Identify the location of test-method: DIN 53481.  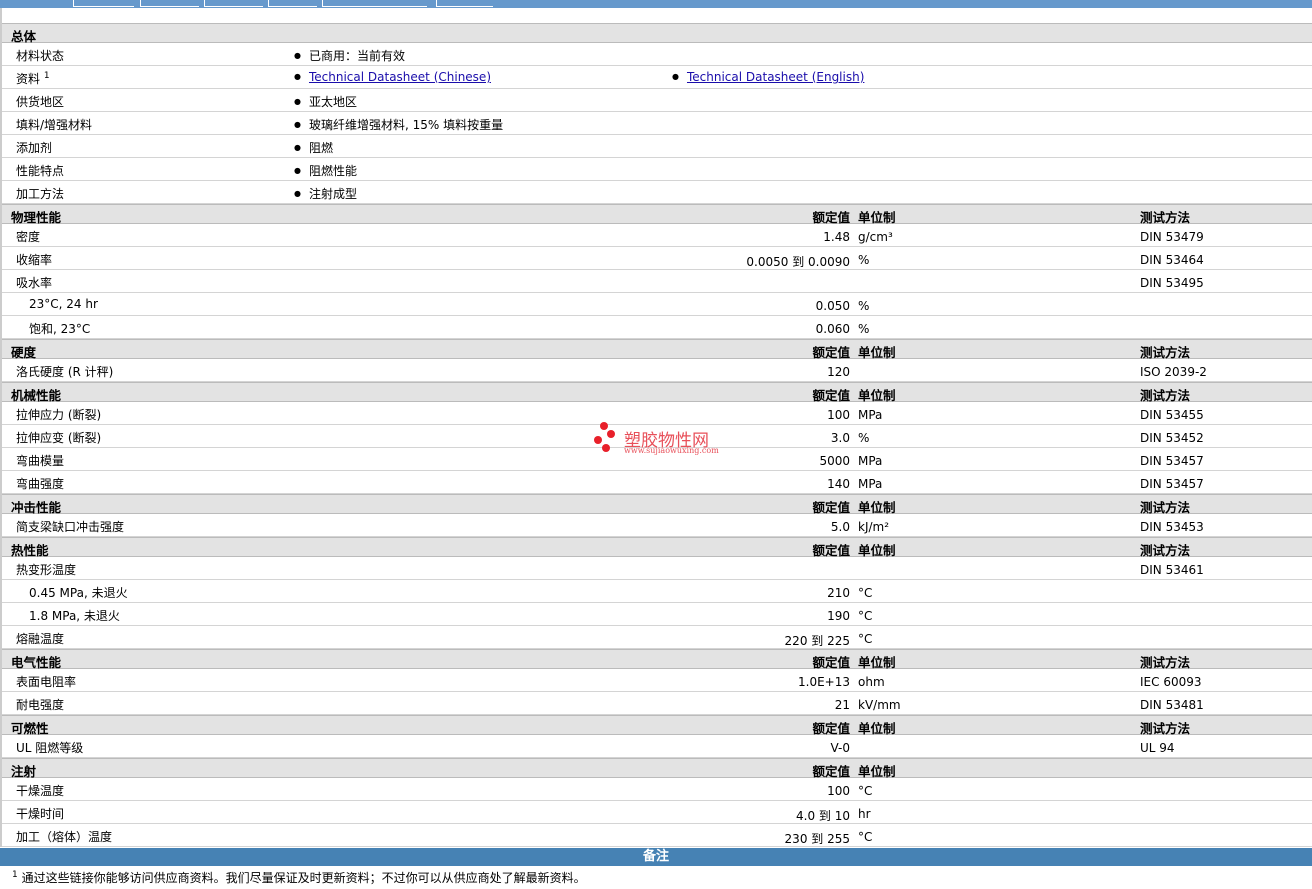
(1172, 705).